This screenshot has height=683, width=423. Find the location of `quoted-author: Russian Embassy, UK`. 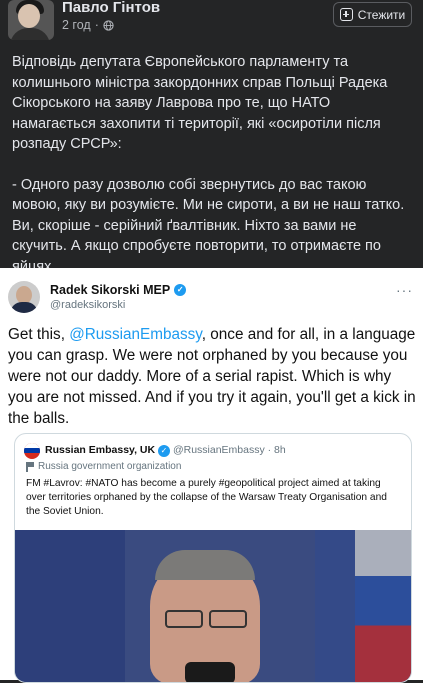

quoted-author: Russian Embassy, UK is located at coordinates (100, 450).